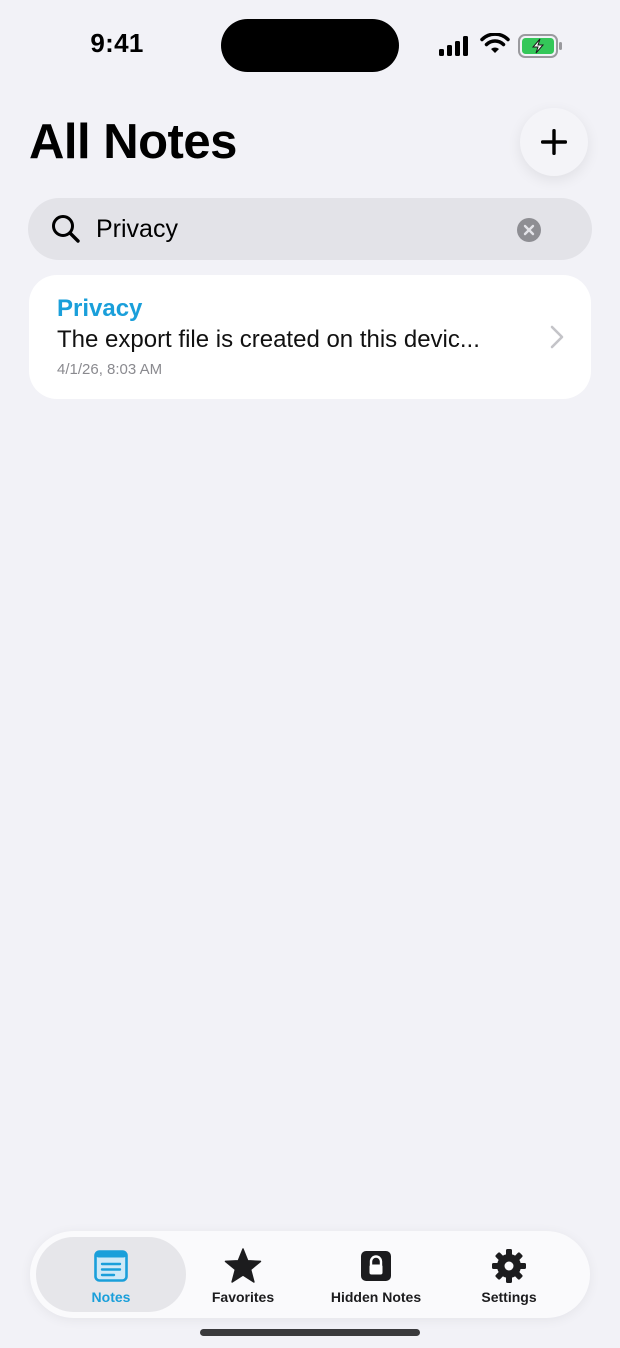 This screenshot has height=1348, width=620. I want to click on dynamic-island, so click(310, 45).